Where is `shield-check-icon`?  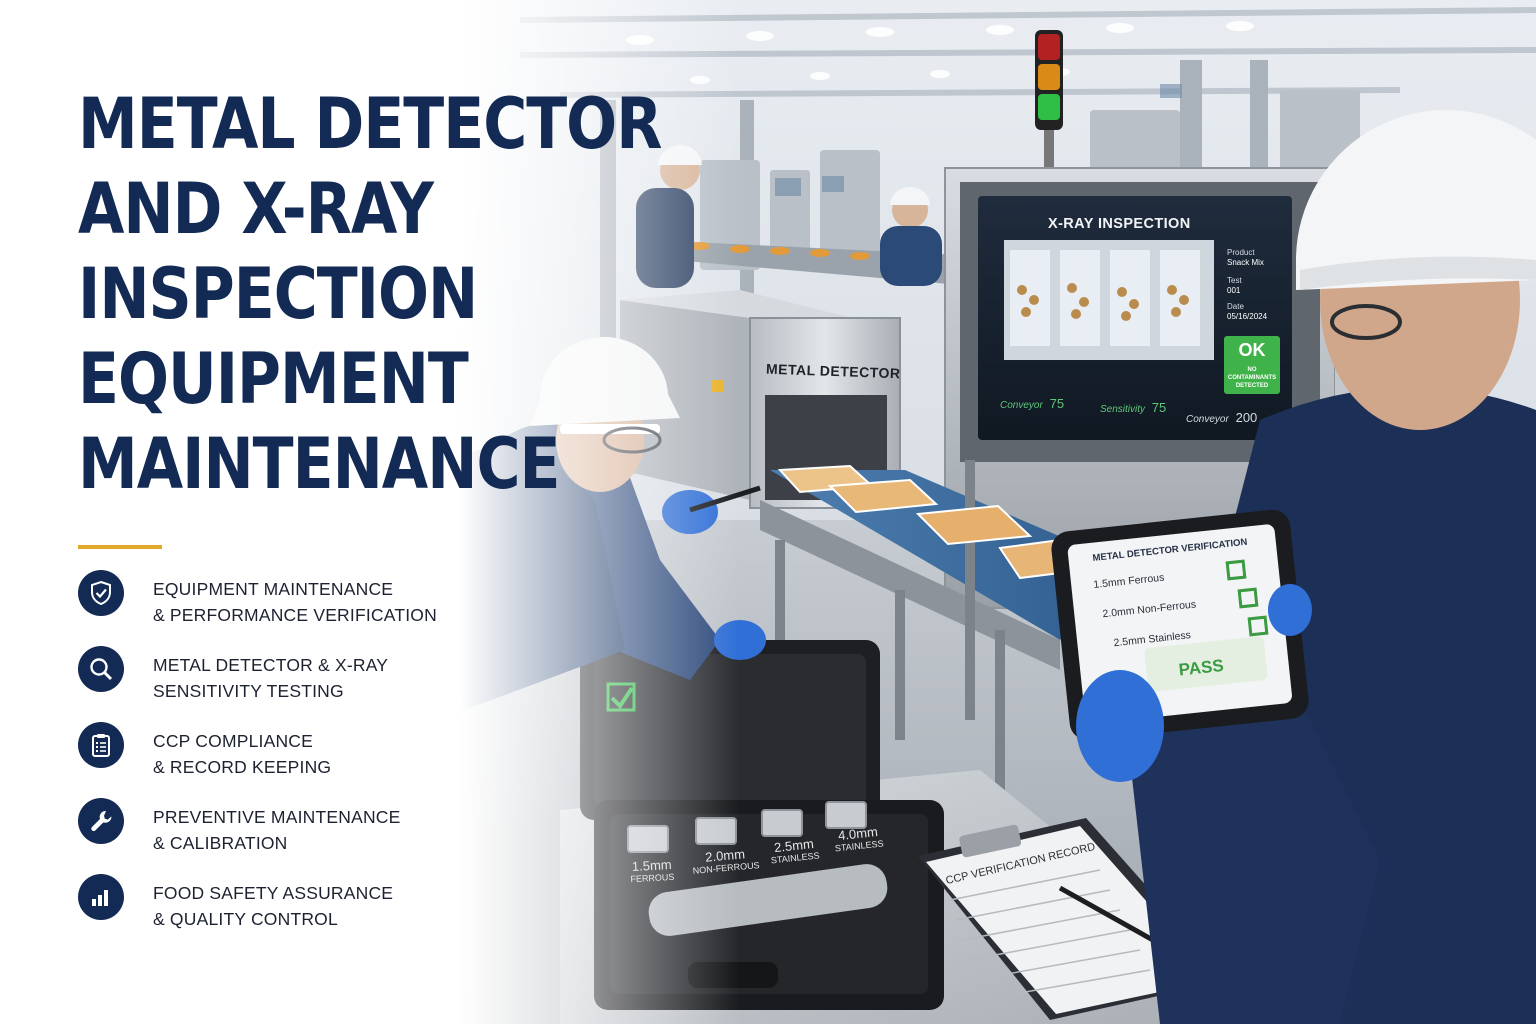 shield-check-icon is located at coordinates (101, 593).